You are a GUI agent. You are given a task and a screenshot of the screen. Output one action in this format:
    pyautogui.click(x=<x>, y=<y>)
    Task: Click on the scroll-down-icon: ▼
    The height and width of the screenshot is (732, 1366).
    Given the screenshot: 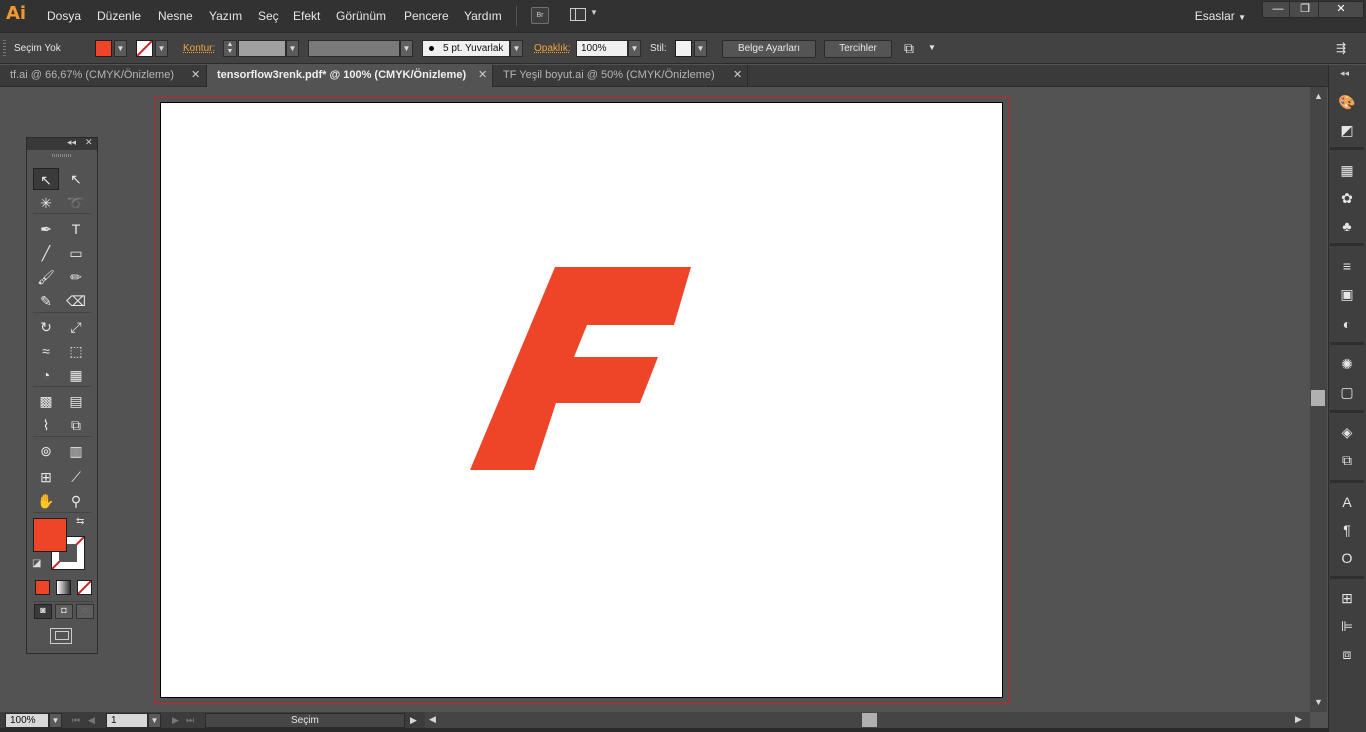 What is the action you would take?
    pyautogui.click(x=1318, y=702)
    